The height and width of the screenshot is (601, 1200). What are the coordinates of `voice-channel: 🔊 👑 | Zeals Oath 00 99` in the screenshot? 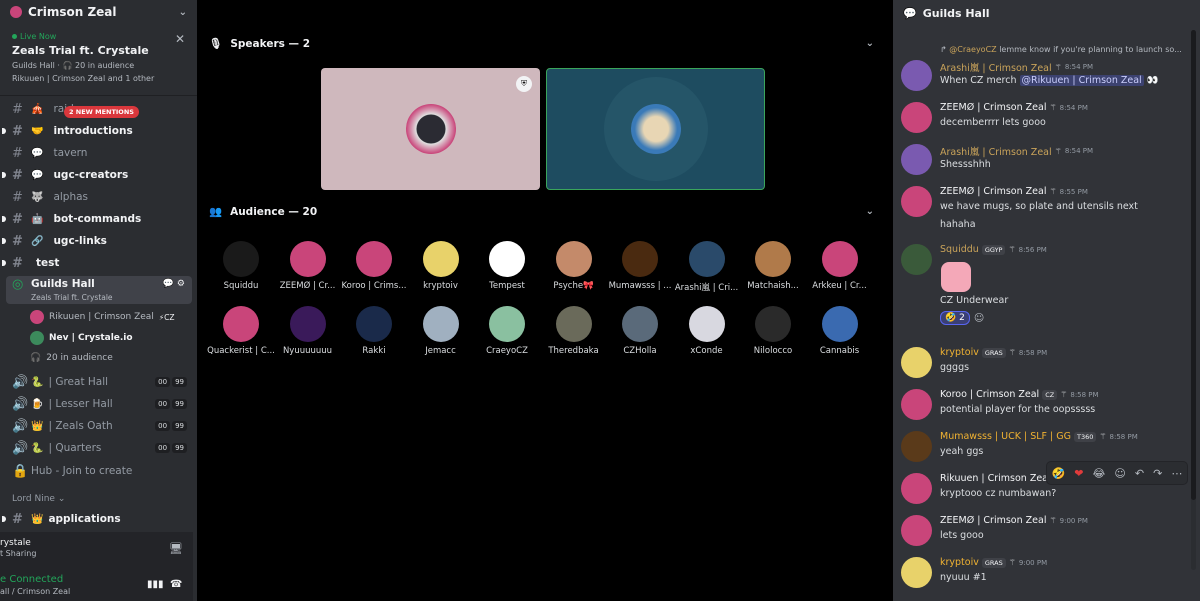 It's located at (98, 426).